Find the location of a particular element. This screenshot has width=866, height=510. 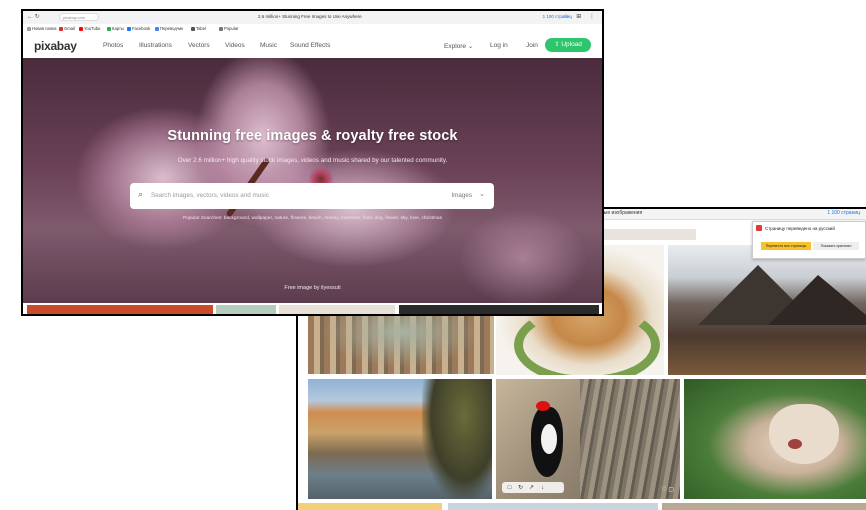

translate-icon is located at coordinates (759, 228).